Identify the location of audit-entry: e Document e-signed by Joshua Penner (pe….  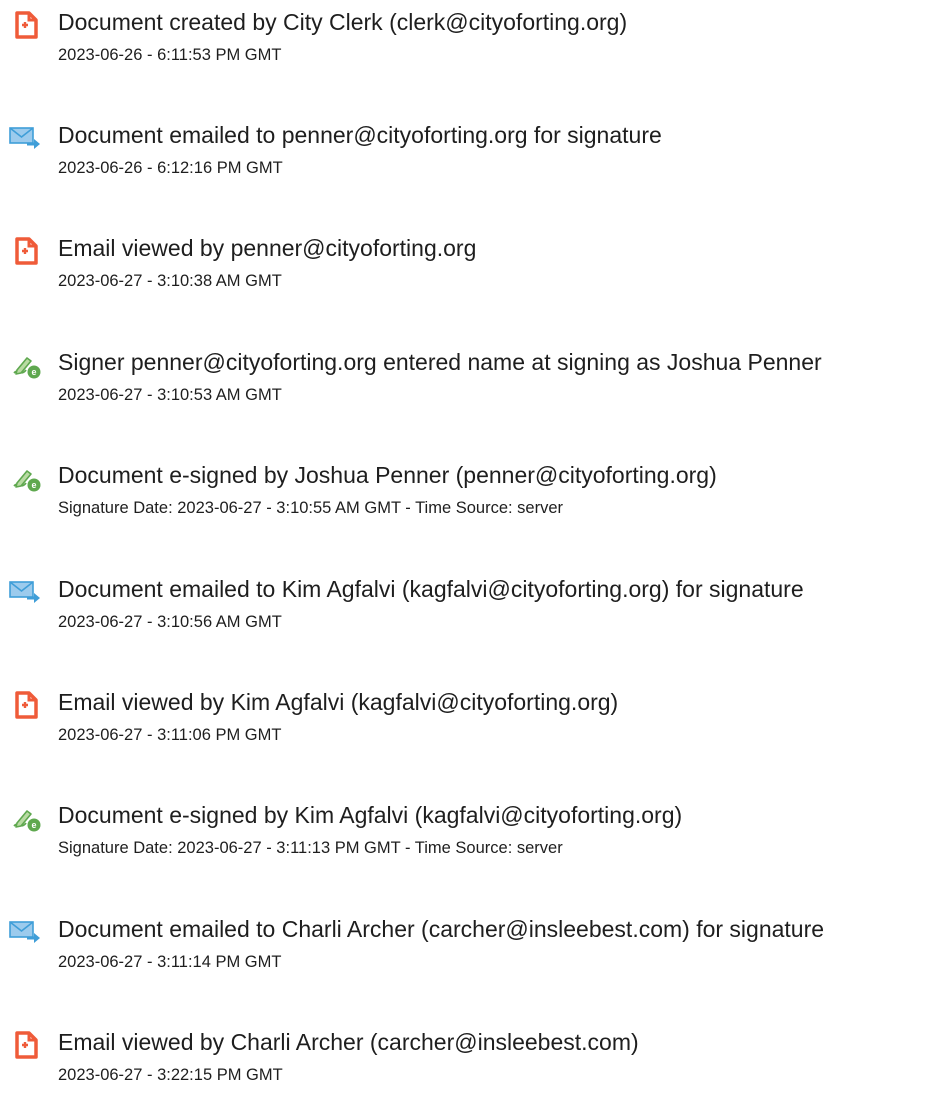
(473, 498).